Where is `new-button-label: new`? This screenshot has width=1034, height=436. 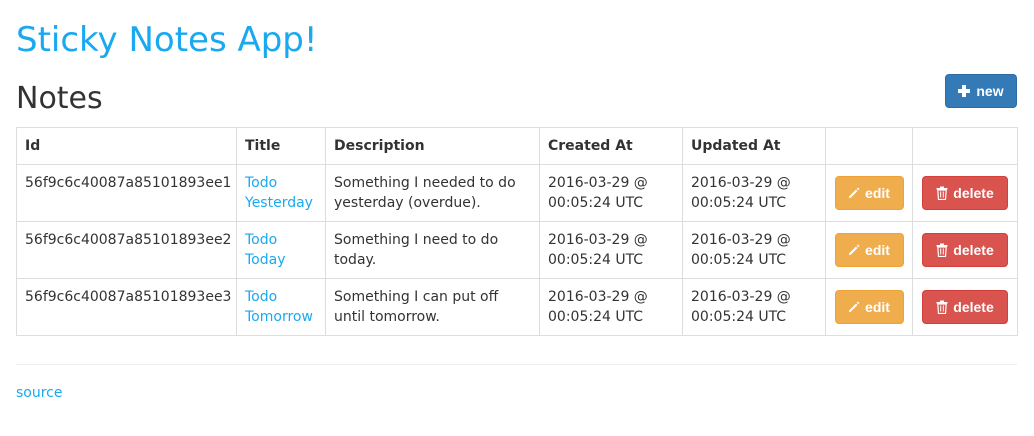 new-button-label: new is located at coordinates (990, 91).